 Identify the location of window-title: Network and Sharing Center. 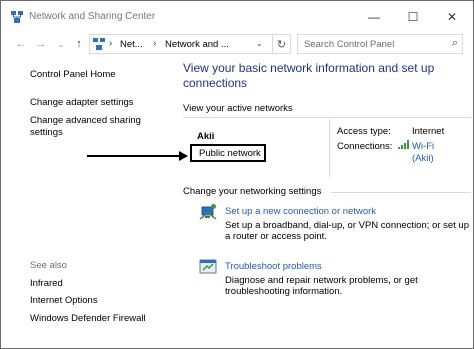
(92, 16).